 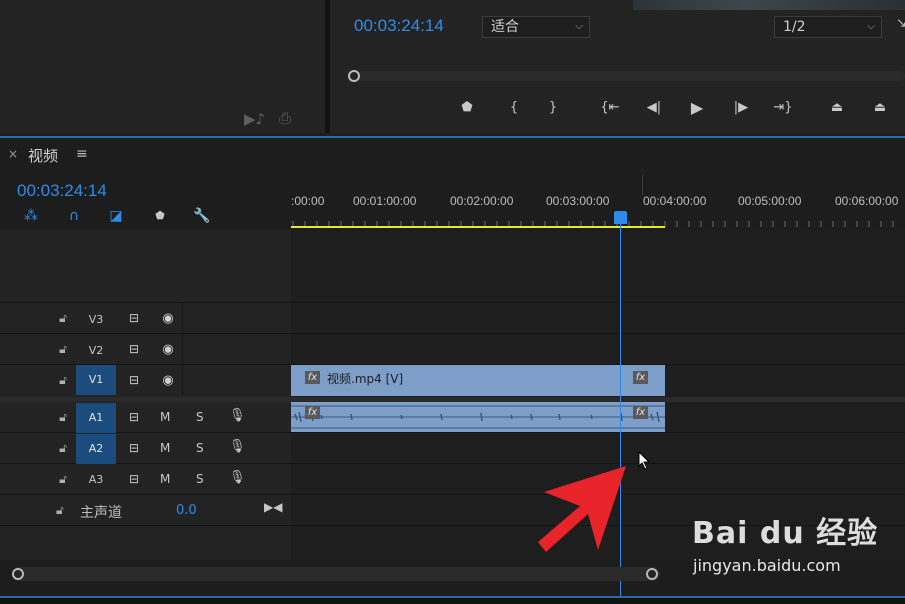 I want to click on panel-menu-icon: ≡, so click(x=82, y=154).